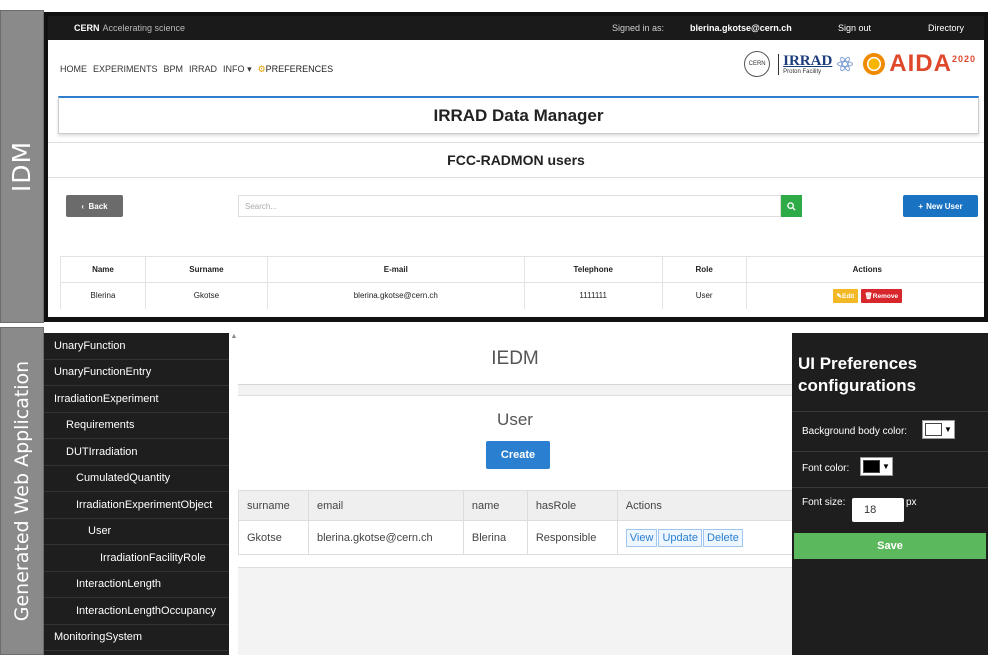 This screenshot has height=655, width=988. Describe the element at coordinates (911, 502) in the screenshot. I see `font-size-unit: px` at that location.